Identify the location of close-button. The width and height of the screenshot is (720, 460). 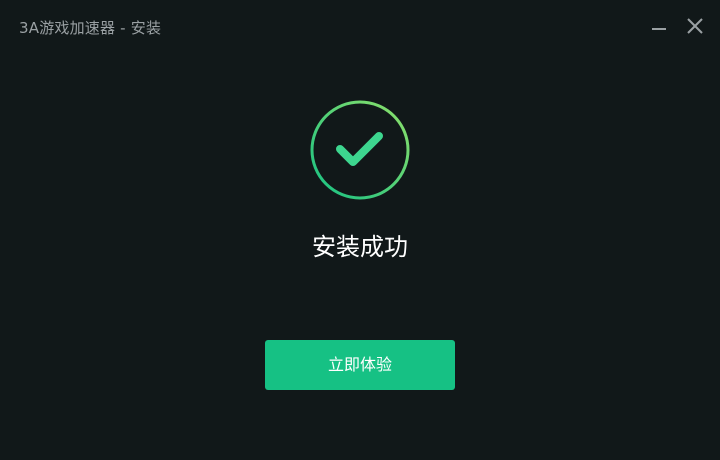
(695, 26).